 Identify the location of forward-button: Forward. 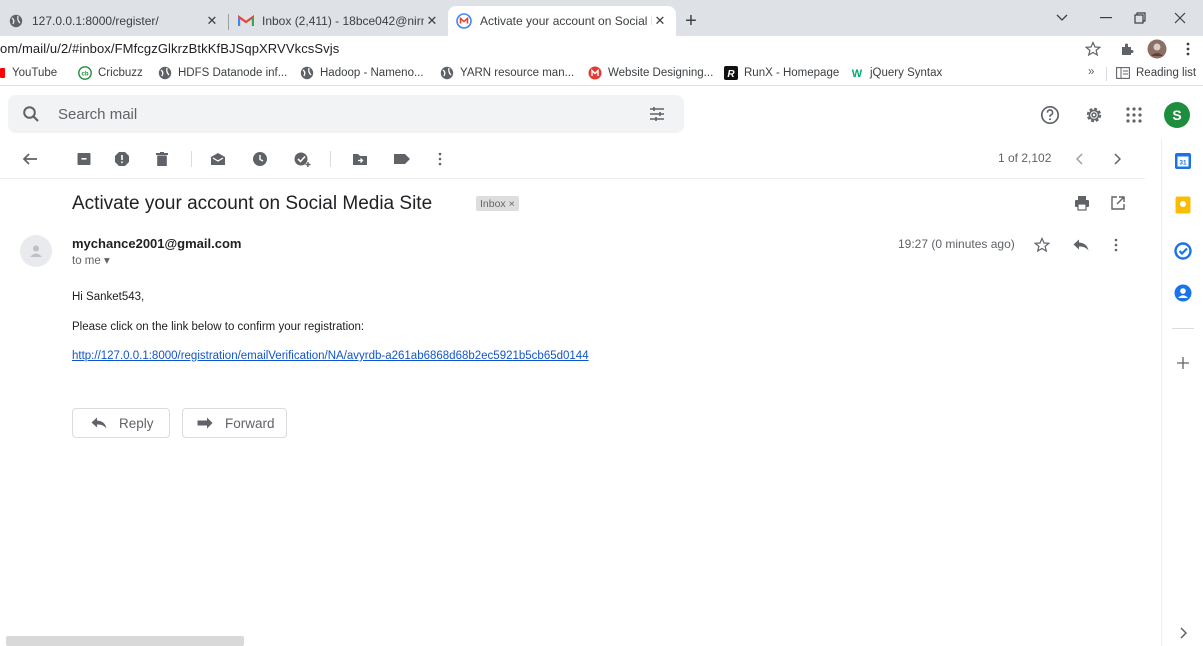
(234, 423).